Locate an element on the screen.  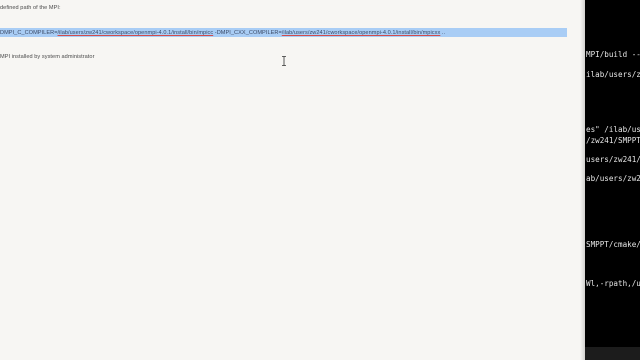
terminal-bottom-bar is located at coordinates (612, 353).